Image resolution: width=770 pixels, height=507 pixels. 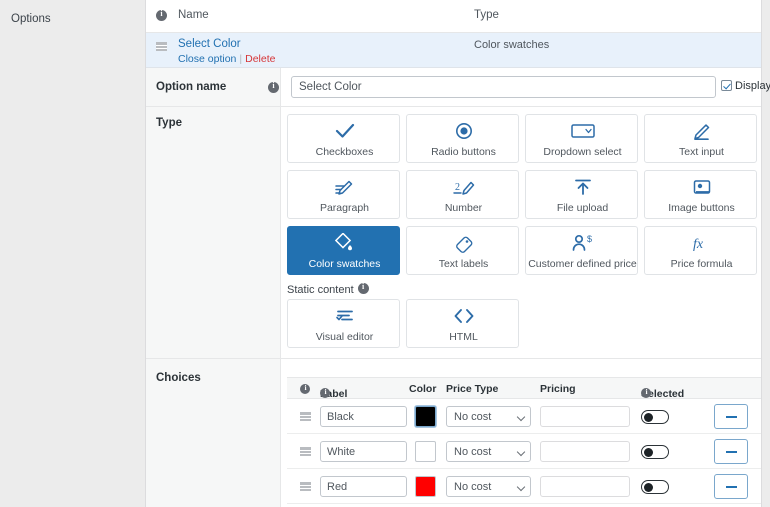 What do you see at coordinates (582, 152) in the screenshot?
I see `type-tile-label: Dropdown select` at bounding box center [582, 152].